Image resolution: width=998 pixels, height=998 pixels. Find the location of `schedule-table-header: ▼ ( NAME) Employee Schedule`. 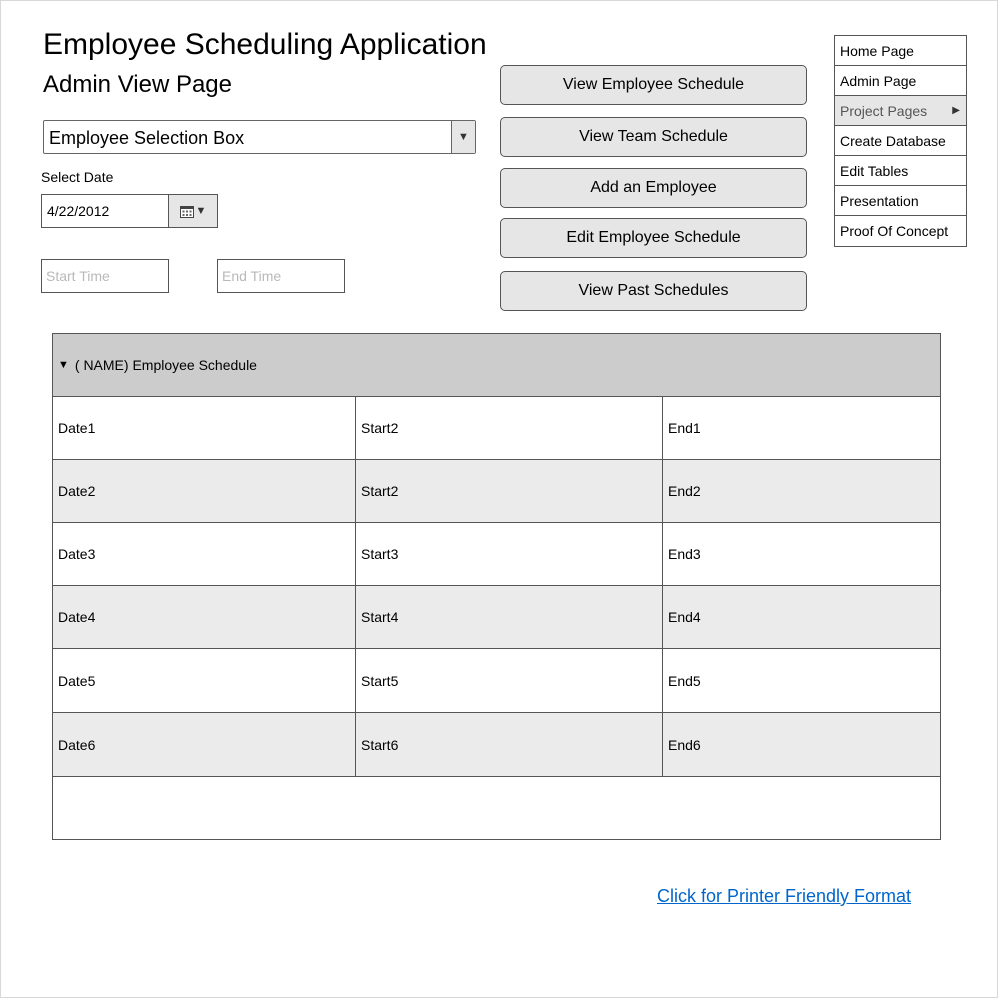

schedule-table-header: ▼ ( NAME) Employee Schedule is located at coordinates (496, 365).